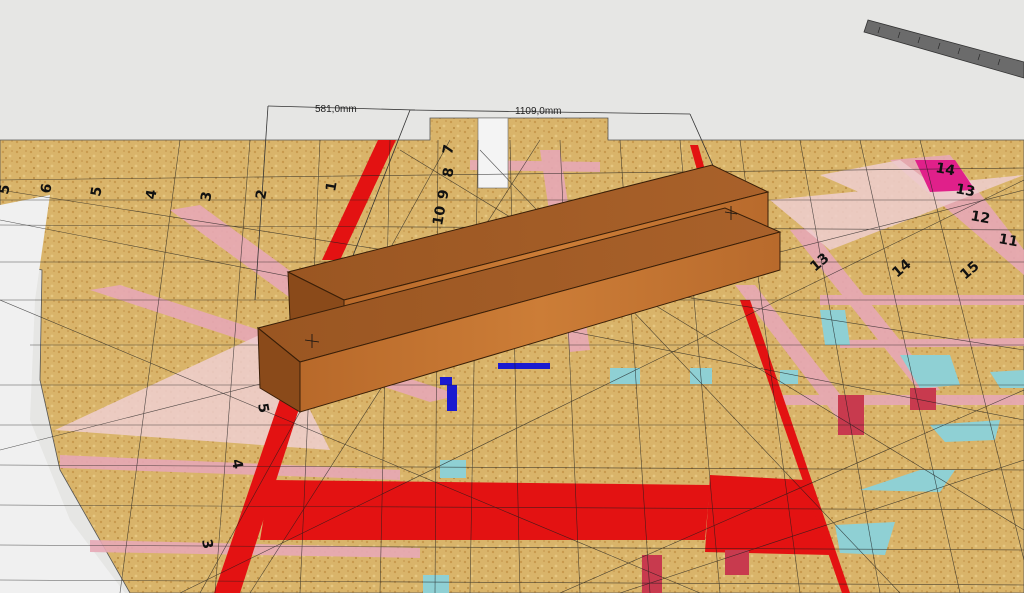 The height and width of the screenshot is (593, 1024). I want to click on svg-text: 13, so click(965, 190).